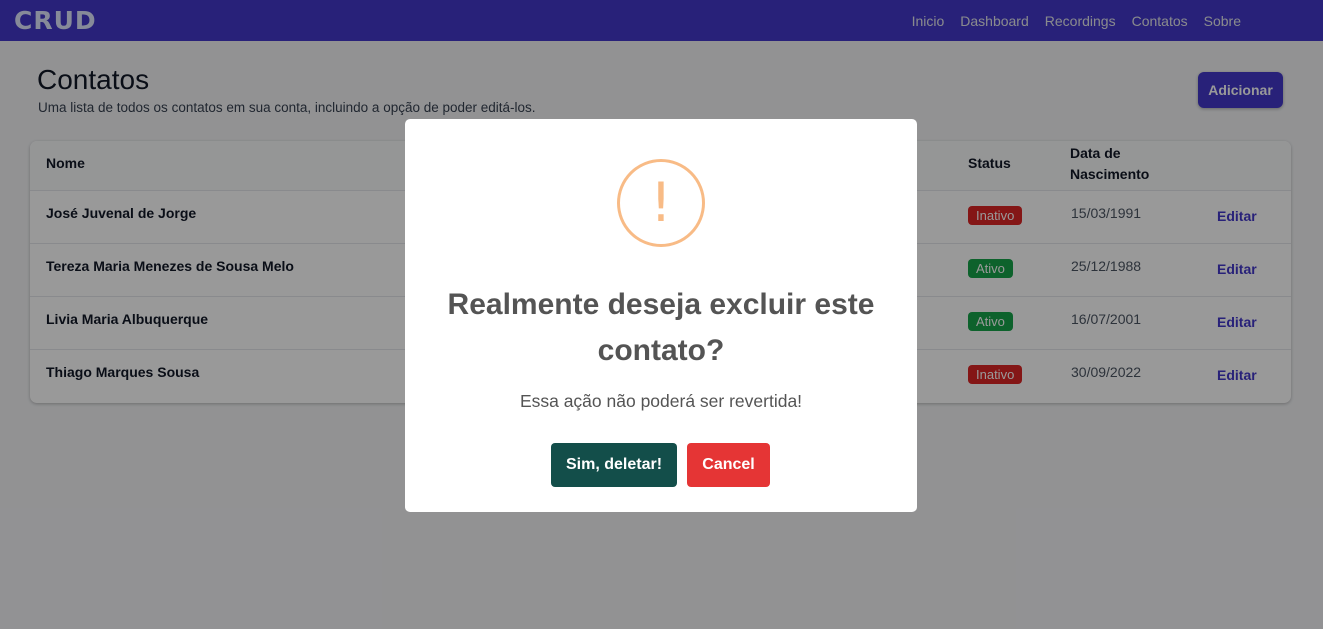  I want to click on dialog-message: Essa ação não poderá ser revertida!, so click(661, 401).